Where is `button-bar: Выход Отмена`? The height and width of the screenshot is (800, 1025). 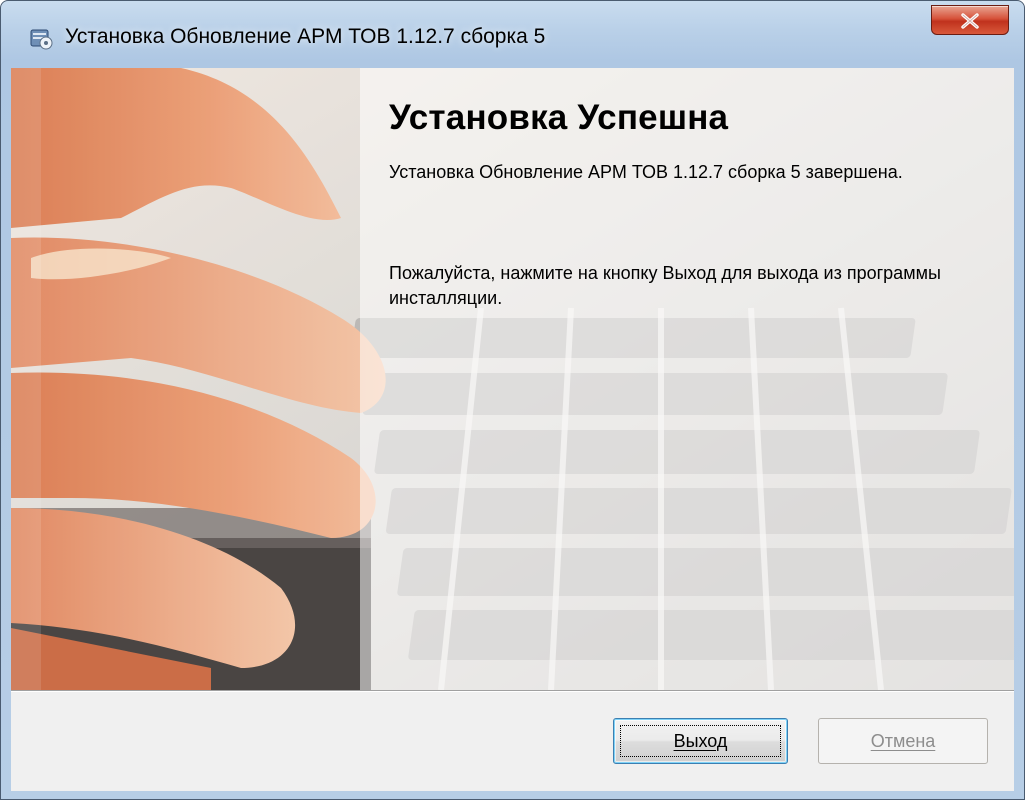
button-bar: Выход Отмена is located at coordinates (512, 740).